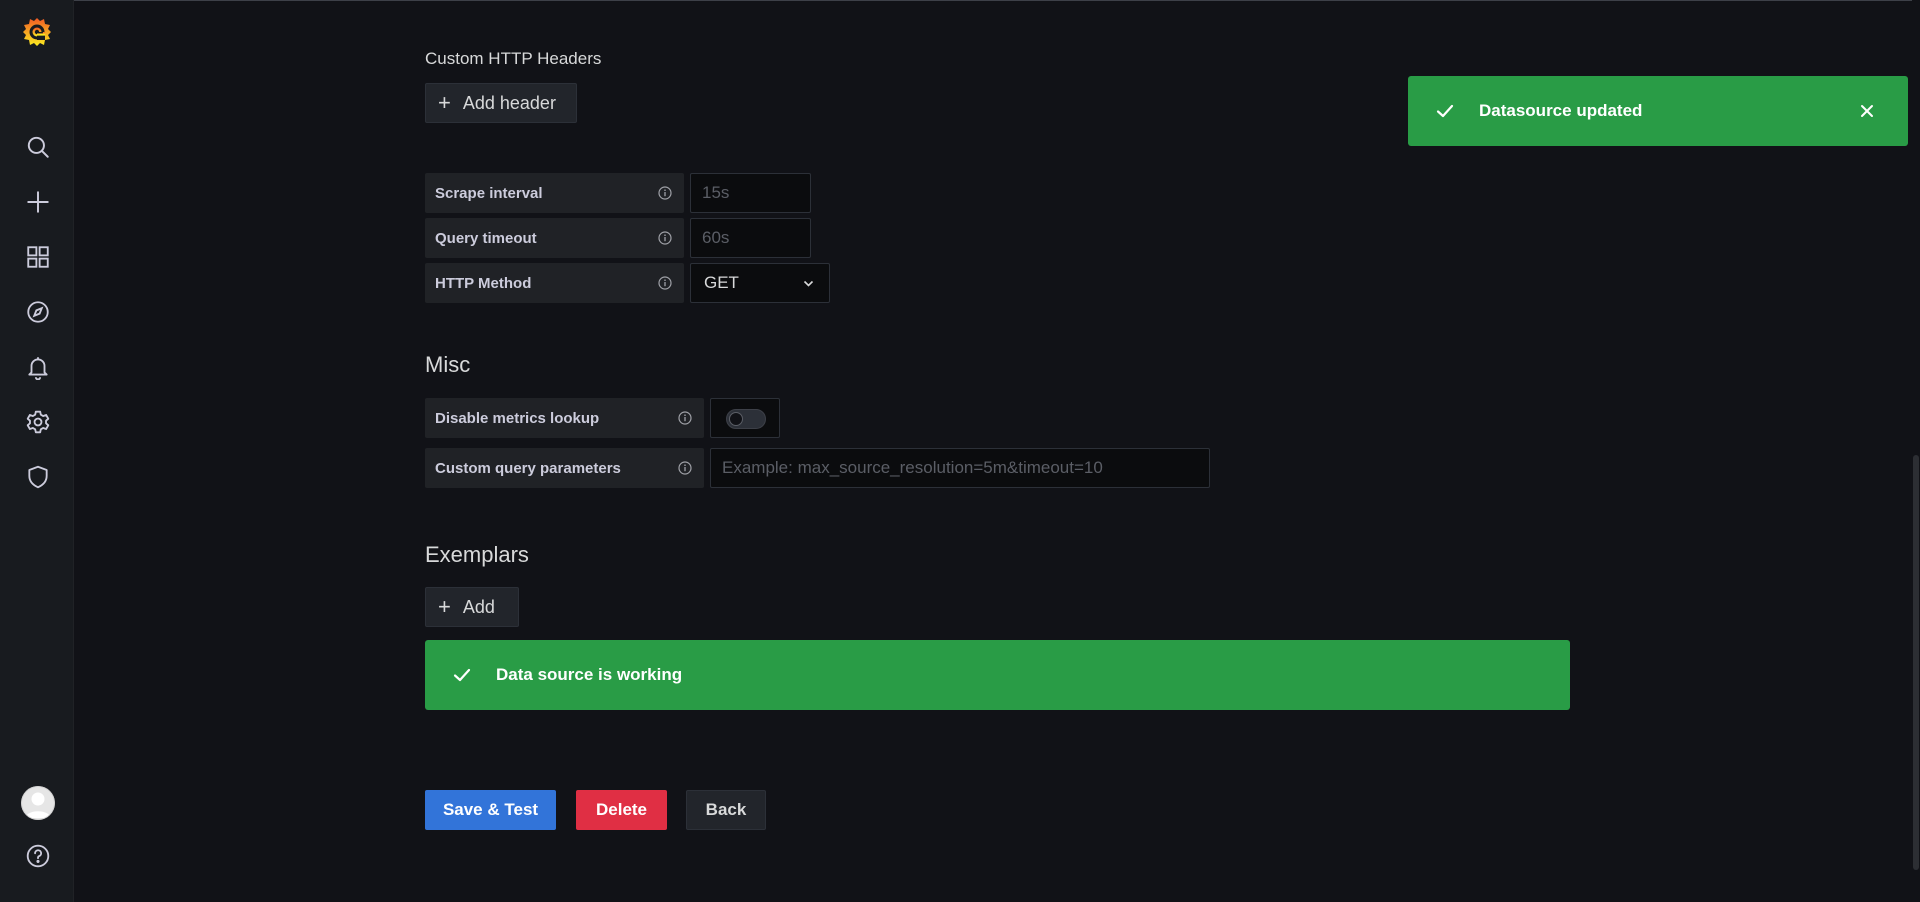  I want to click on add-exemplar-button: + Add, so click(472, 607).